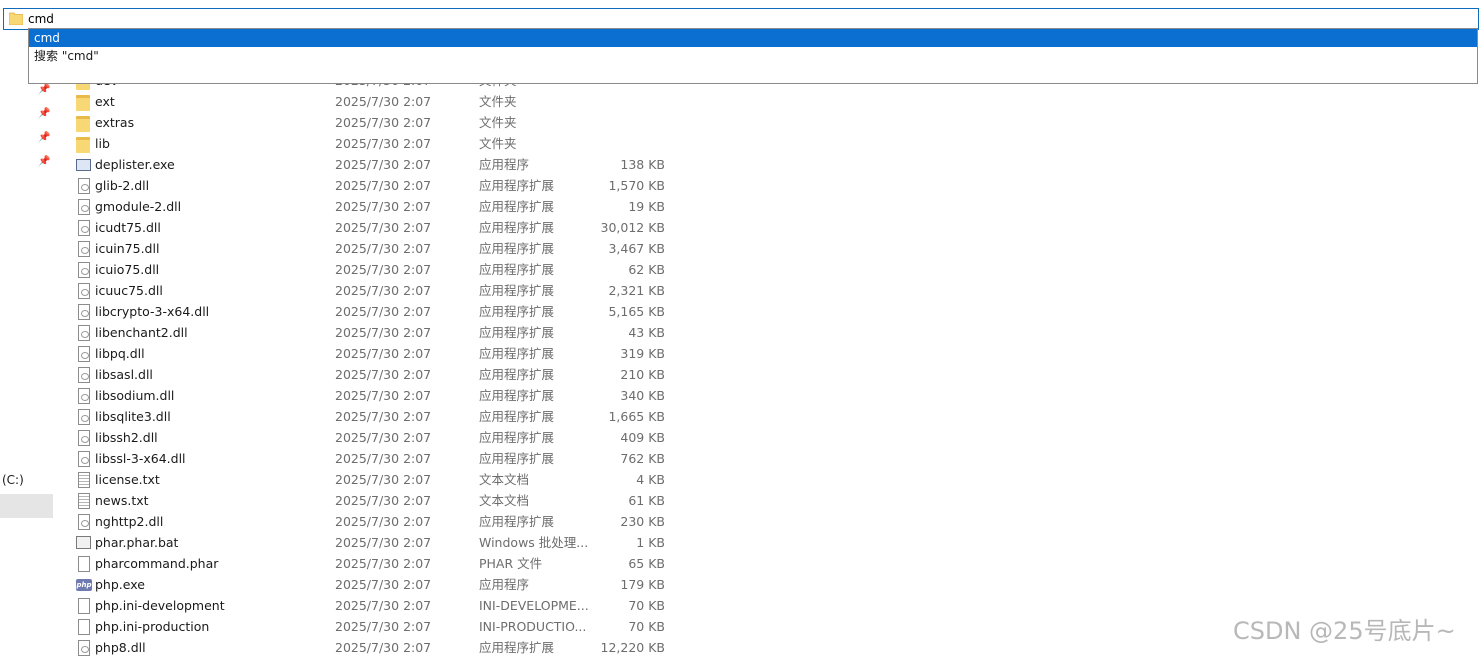 The width and height of the screenshot is (1480, 658). What do you see at coordinates (124, 374) in the screenshot?
I see `file-name: libsasl.dll` at bounding box center [124, 374].